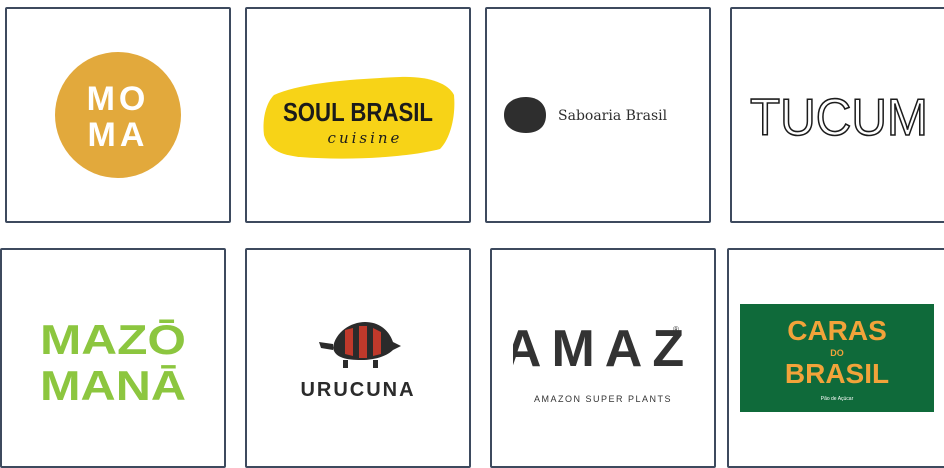  I want to click on tucum-text: TUCUM, so click(839, 117).